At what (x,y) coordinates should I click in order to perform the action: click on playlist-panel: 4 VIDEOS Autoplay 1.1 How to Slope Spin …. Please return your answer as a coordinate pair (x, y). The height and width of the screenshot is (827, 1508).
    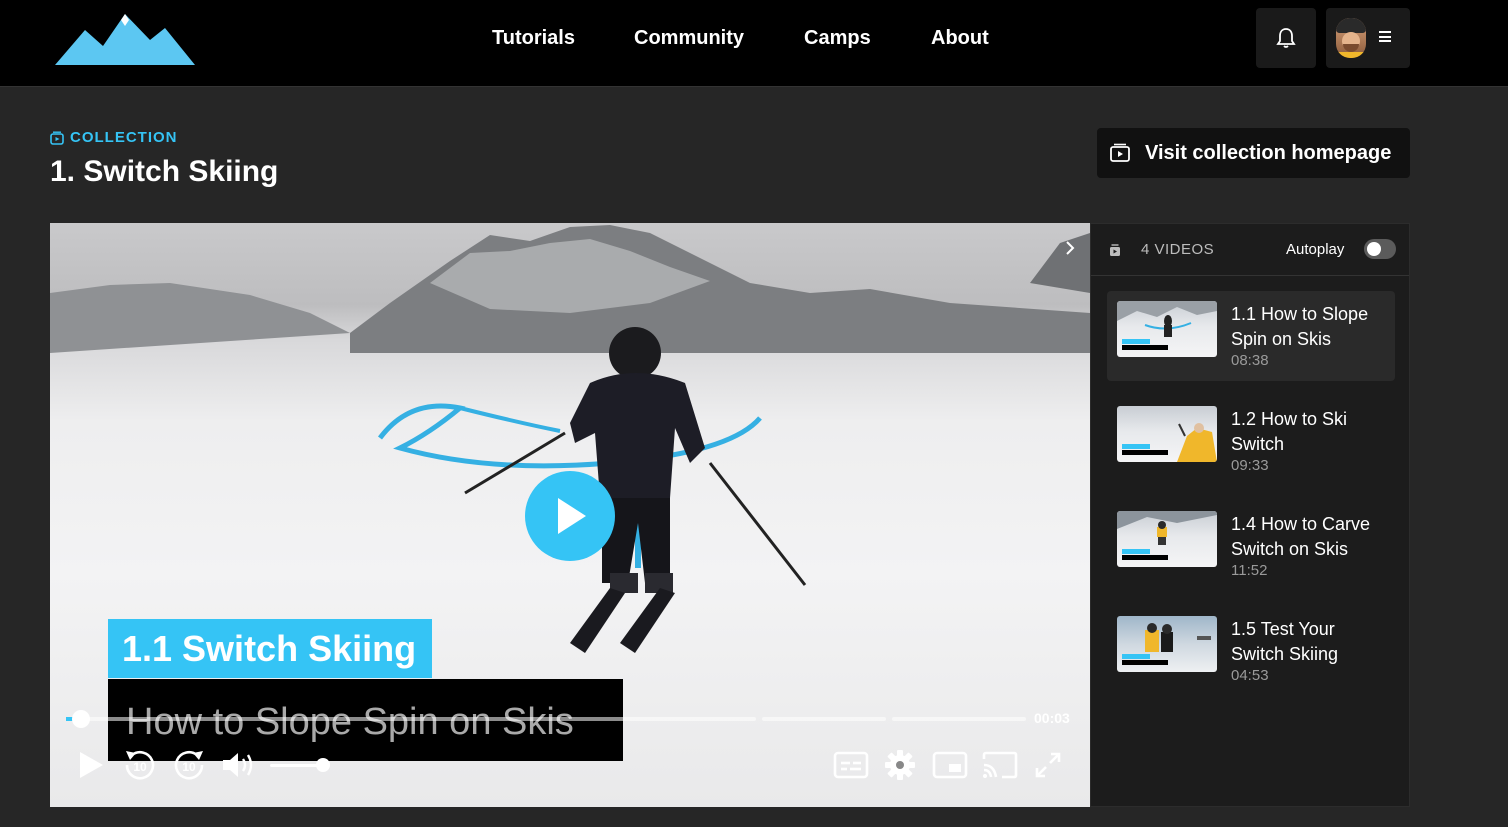
    Looking at the image, I should click on (1250, 515).